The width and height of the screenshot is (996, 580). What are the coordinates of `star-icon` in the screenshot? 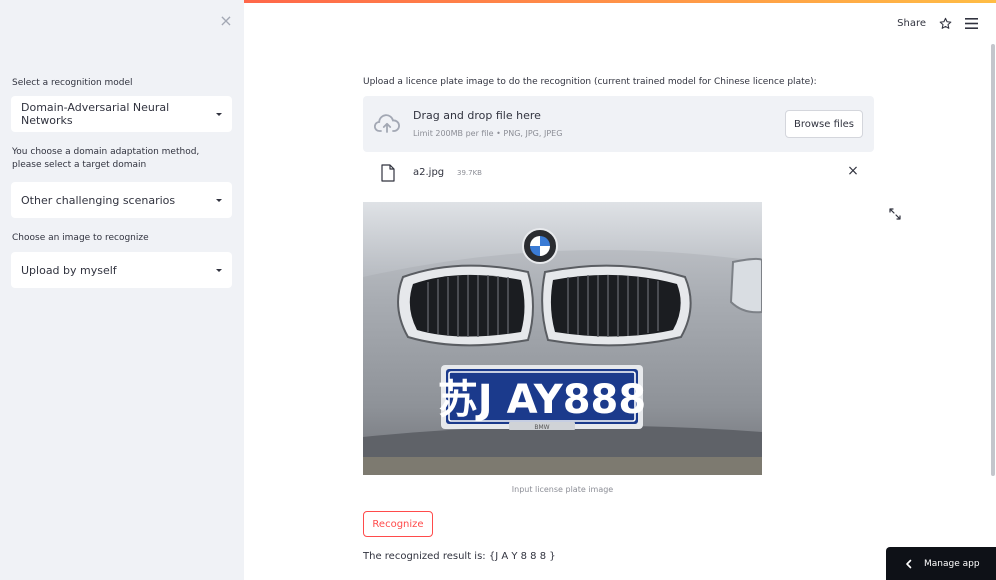 It's located at (945, 23).